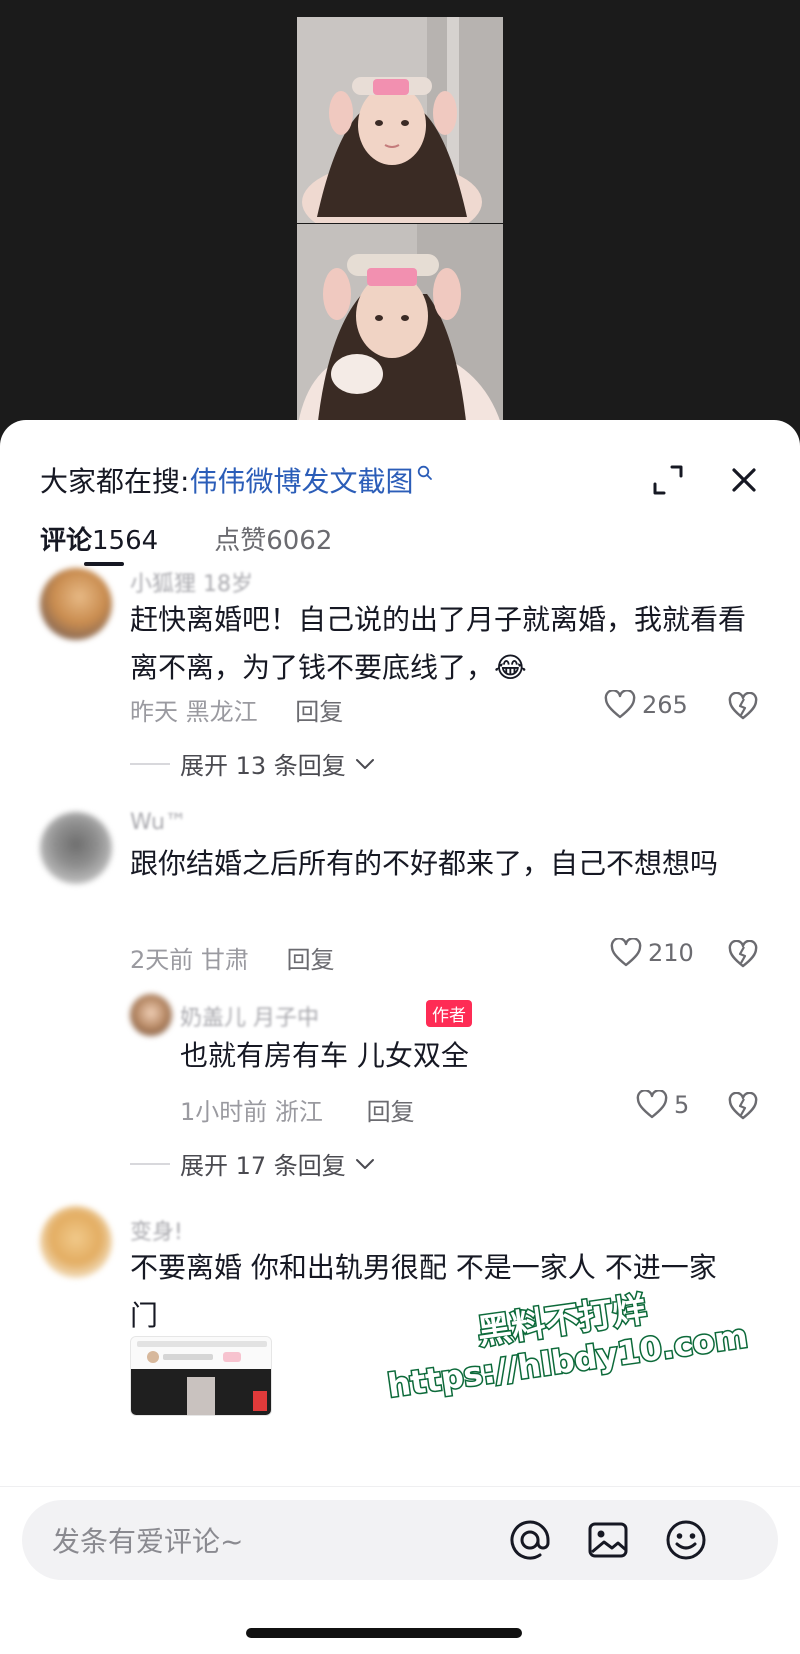 The image size is (800, 1654). Describe the element at coordinates (162, 960) in the screenshot. I see `comment-time: 2天前` at that location.